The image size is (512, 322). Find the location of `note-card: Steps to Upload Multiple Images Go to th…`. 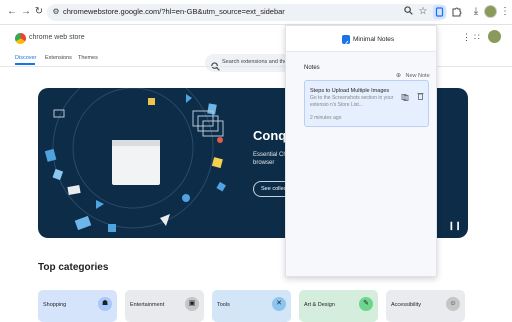

note-card: Steps to Upload Multiple Images Go to th… is located at coordinates (366, 103).